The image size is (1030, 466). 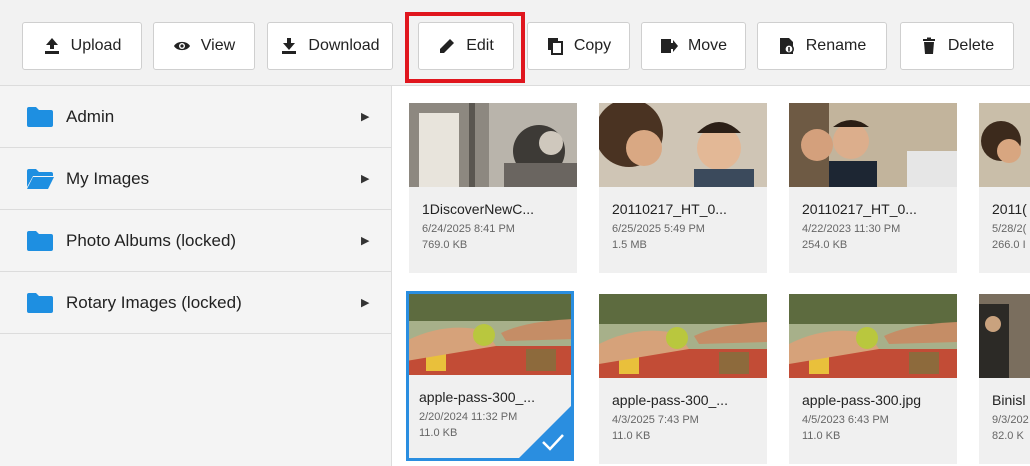 What do you see at coordinates (468, 417) in the screenshot?
I see `file-date: 2/20/2024 11:32 PM` at bounding box center [468, 417].